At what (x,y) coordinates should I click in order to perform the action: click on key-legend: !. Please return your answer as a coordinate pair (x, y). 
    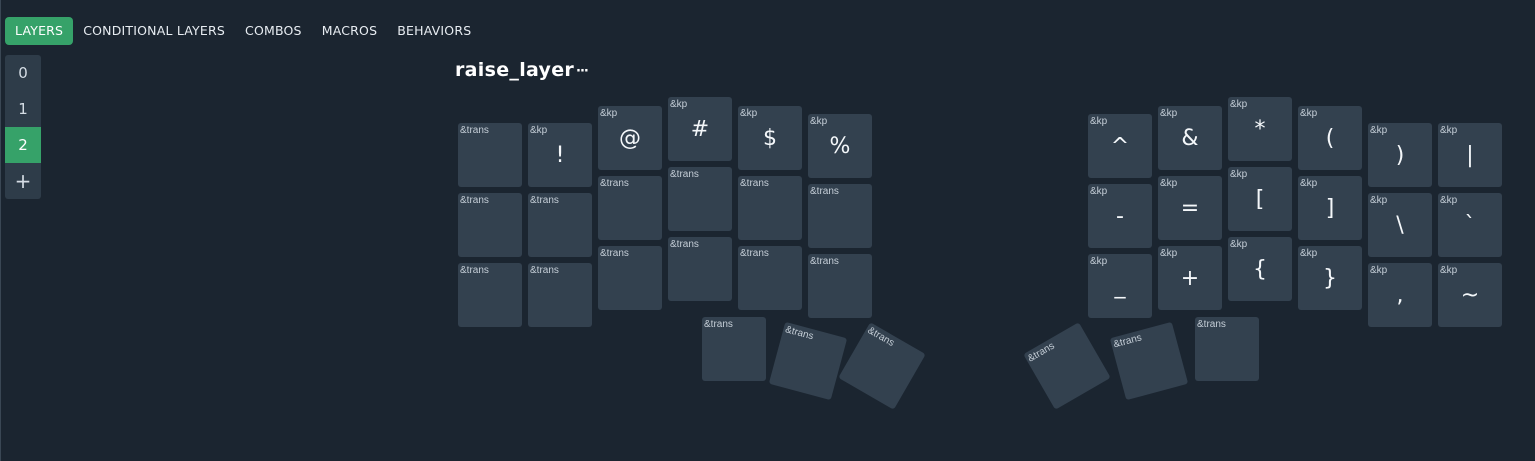
    Looking at the image, I should click on (560, 155).